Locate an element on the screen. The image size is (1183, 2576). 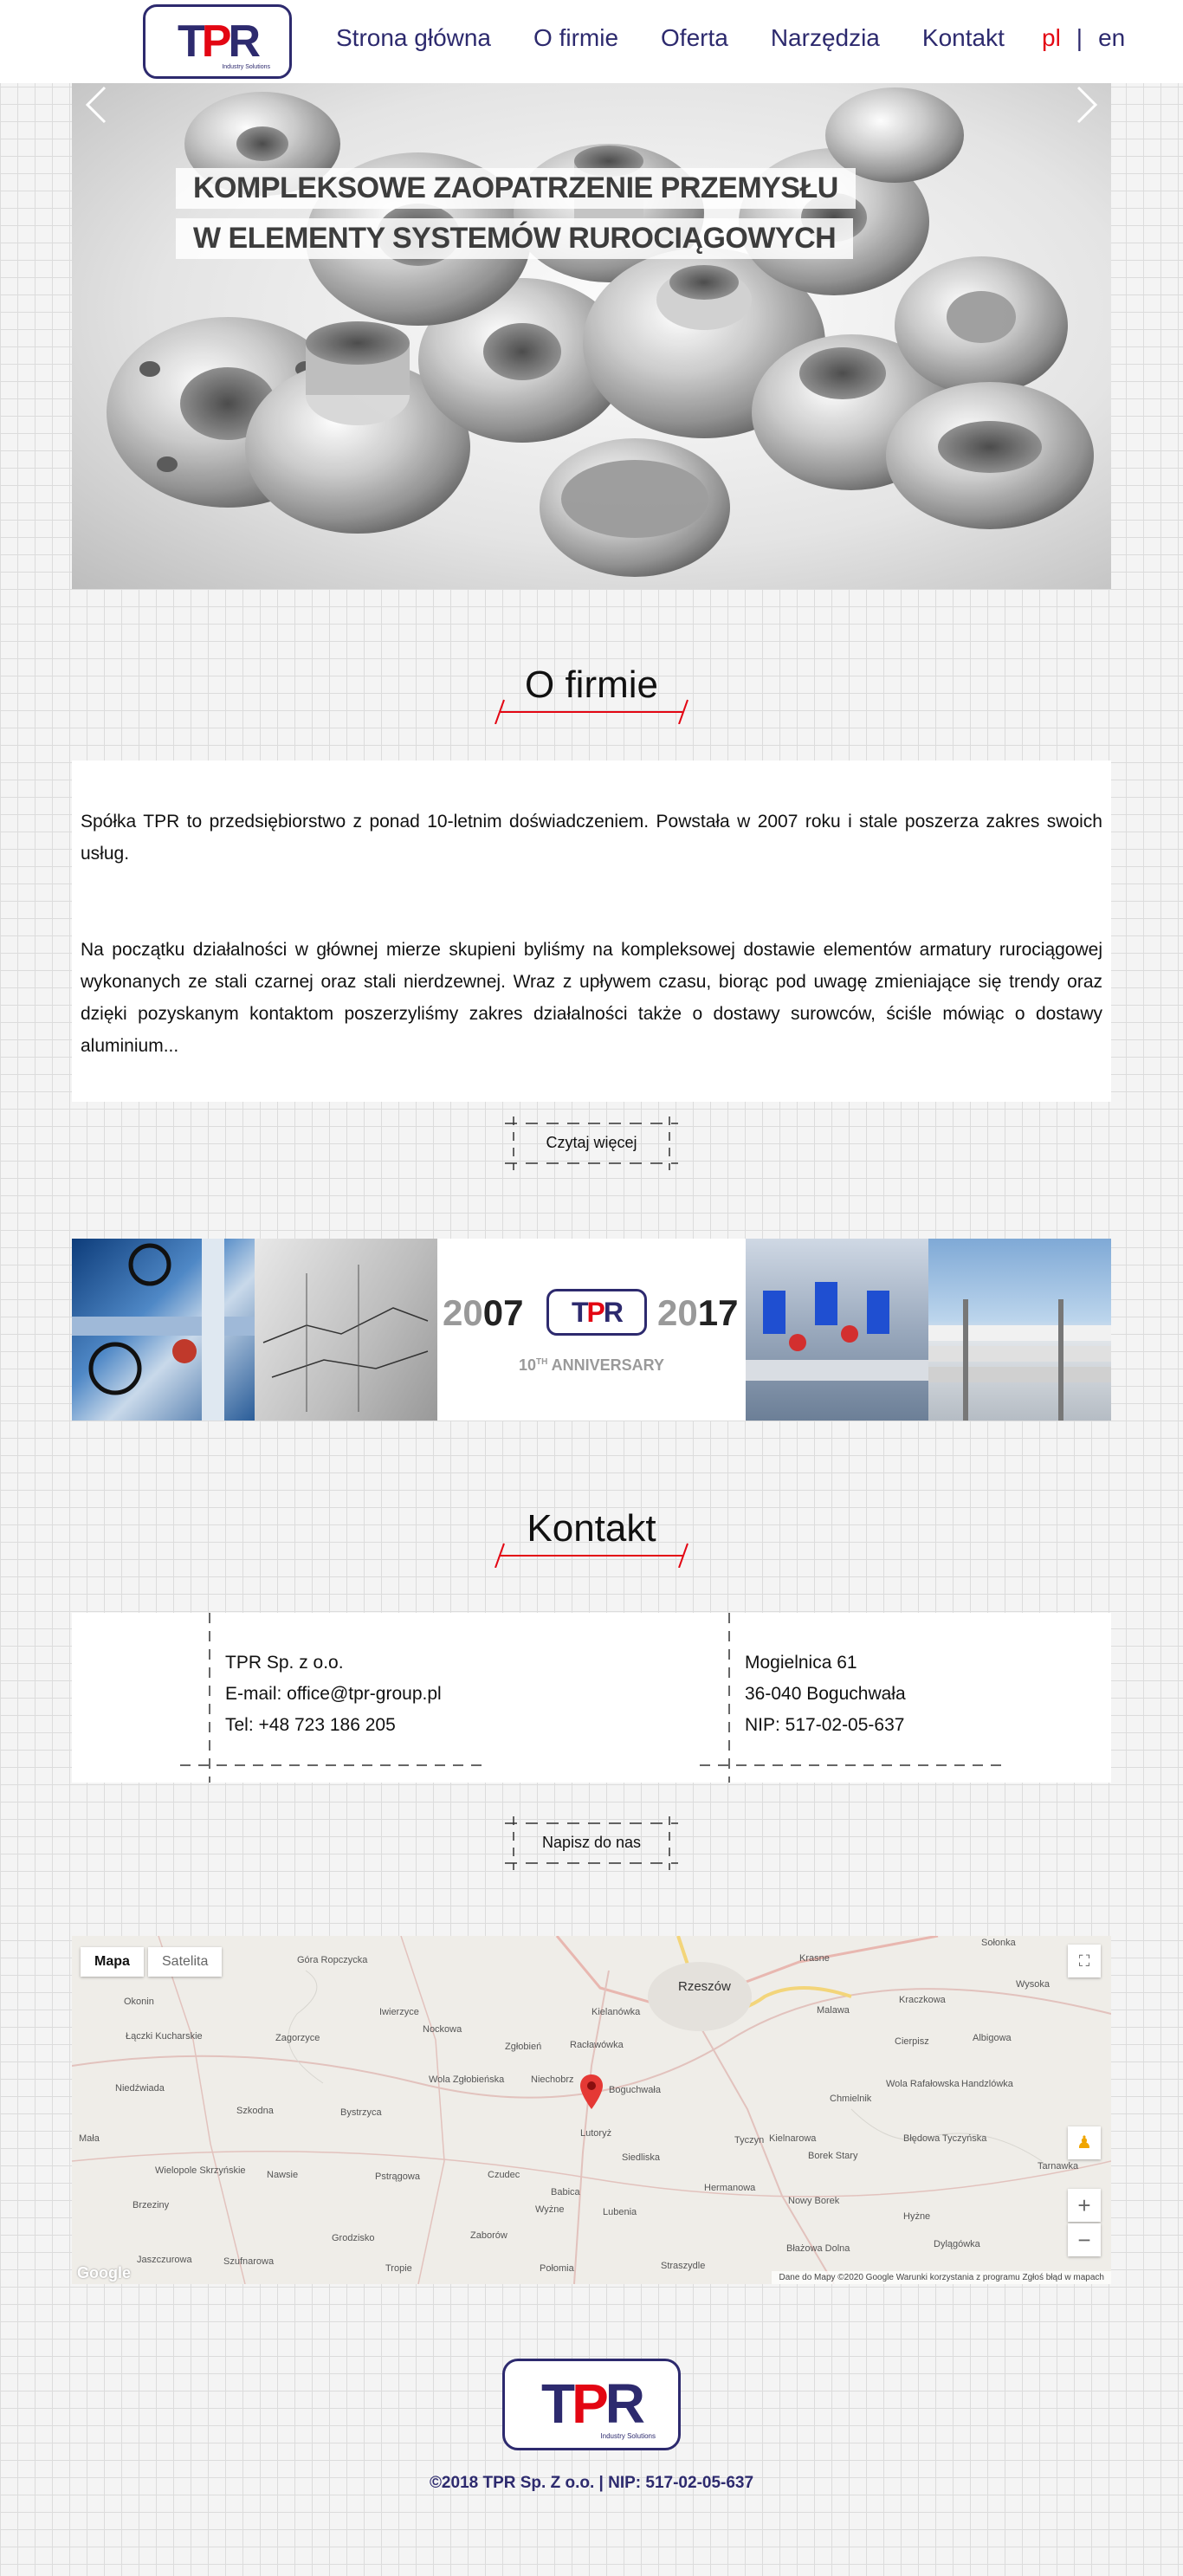
map-place-label: Racławówka is located at coordinates (597, 2045).